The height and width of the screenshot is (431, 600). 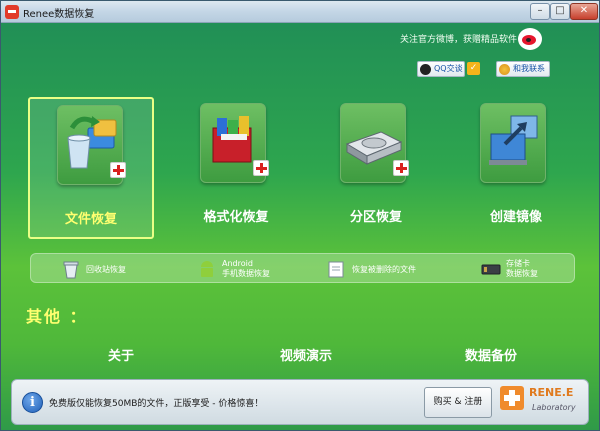 What do you see at coordinates (57, 316) in the screenshot?
I see `other-section-title: 其他 ：` at bounding box center [57, 316].